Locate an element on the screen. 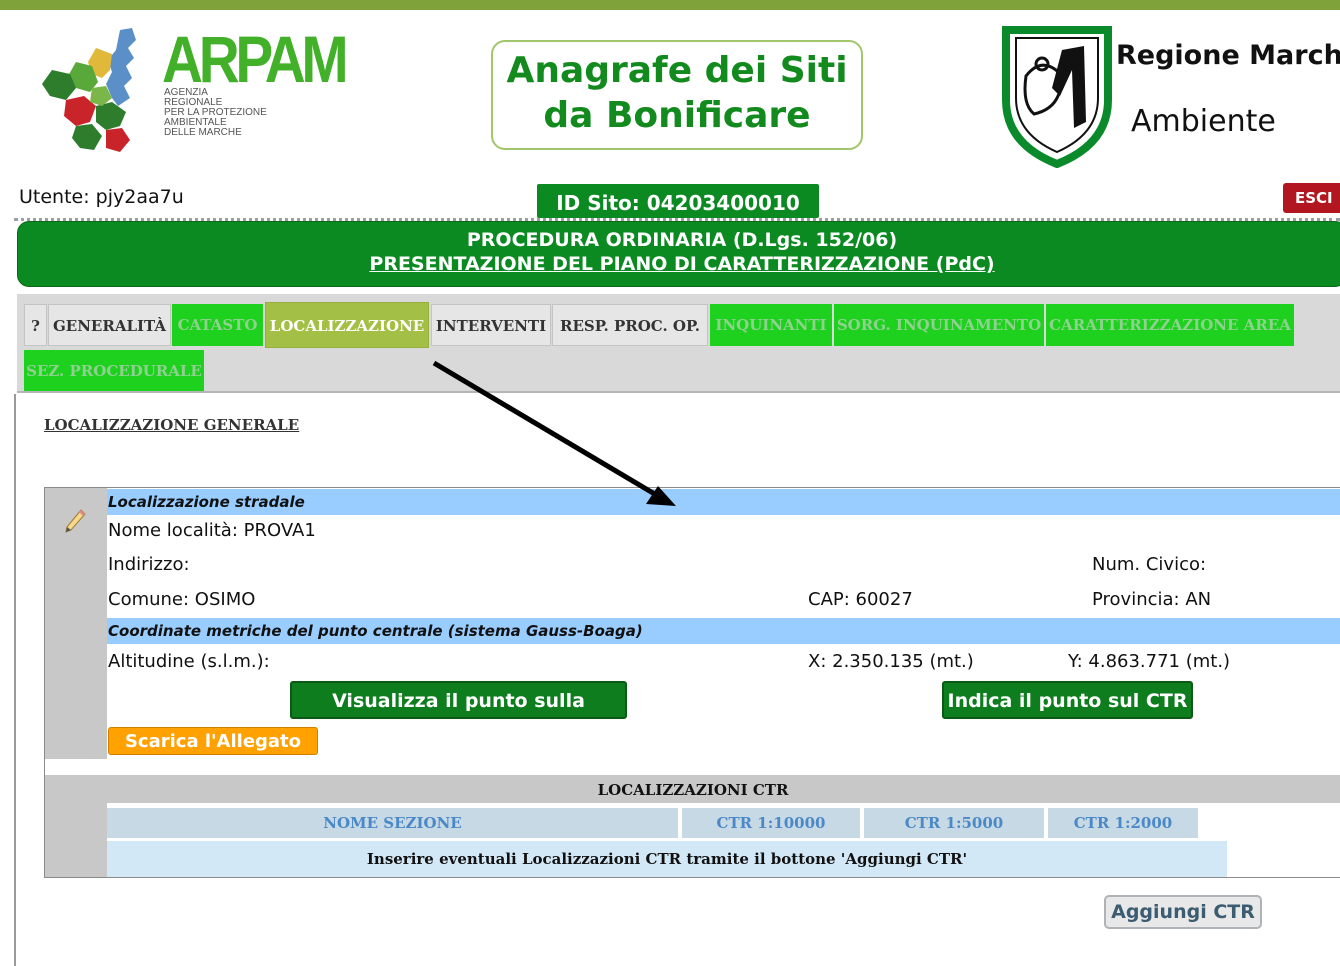 The width and height of the screenshot is (1340, 966). stradale-heading: Localizzazione stradale is located at coordinates (723, 502).